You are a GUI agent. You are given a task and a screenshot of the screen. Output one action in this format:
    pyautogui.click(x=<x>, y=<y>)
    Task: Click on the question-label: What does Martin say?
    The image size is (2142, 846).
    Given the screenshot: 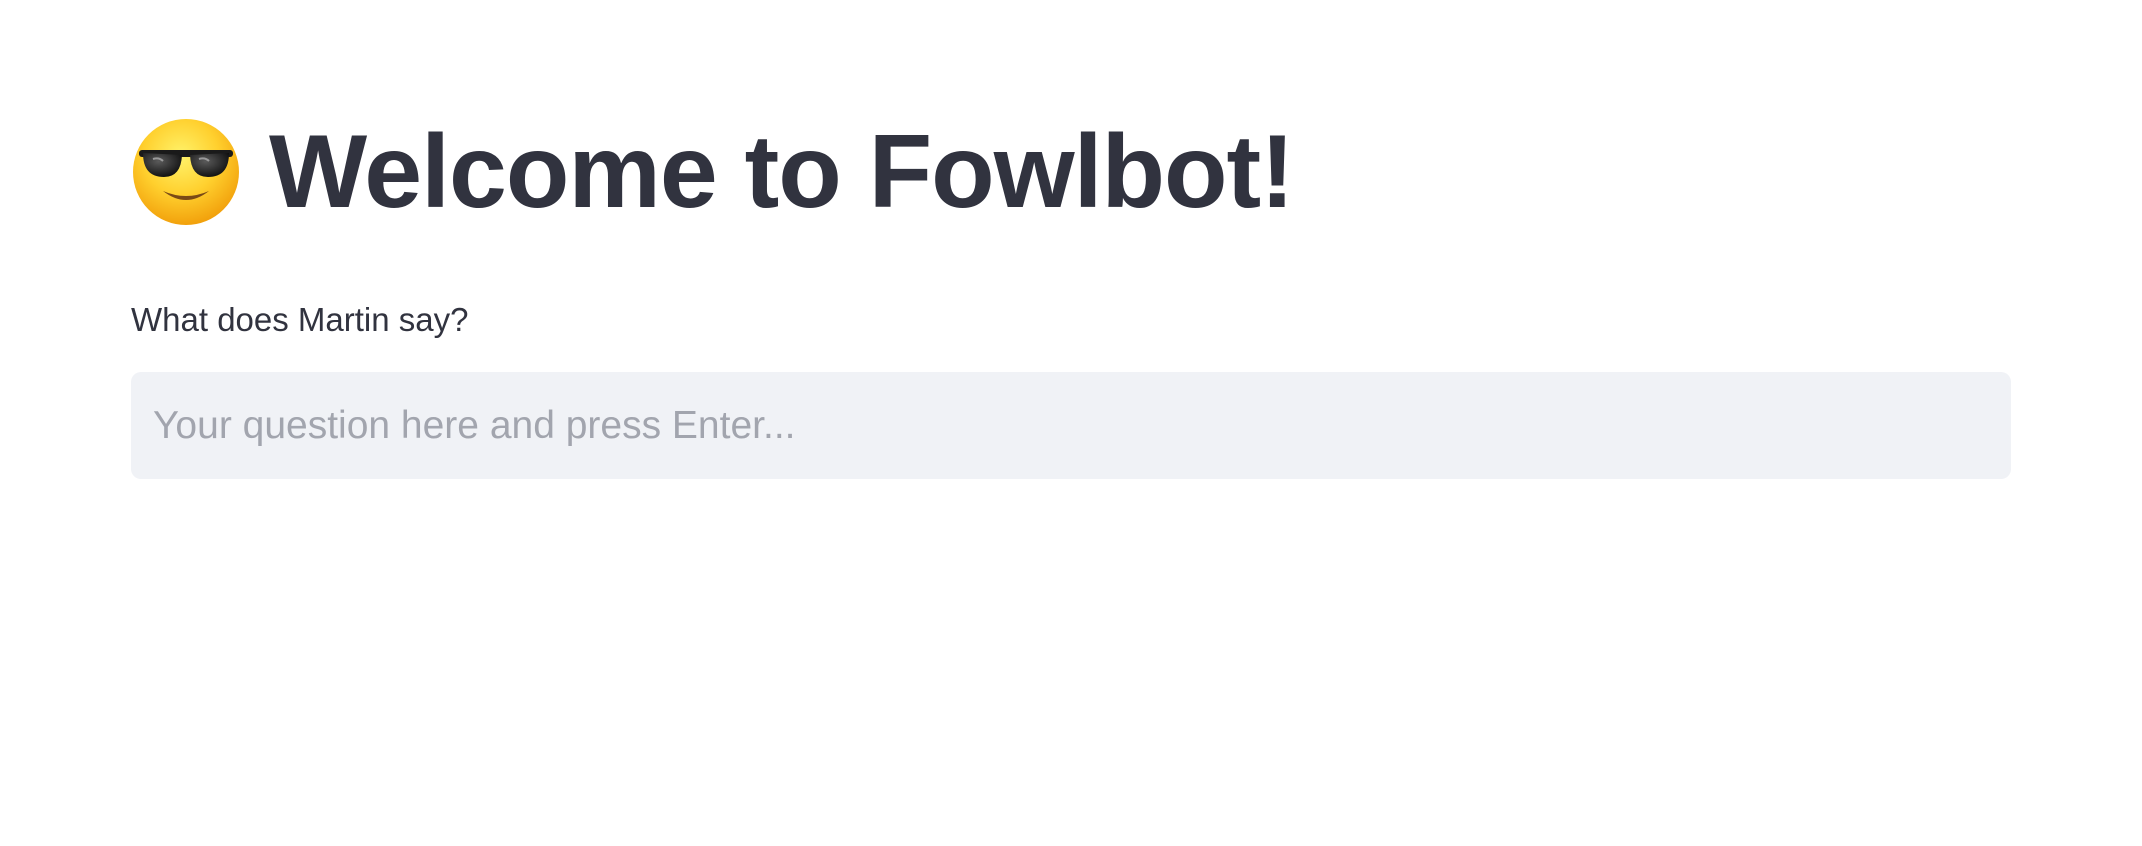 What is the action you would take?
    pyautogui.click(x=300, y=319)
    